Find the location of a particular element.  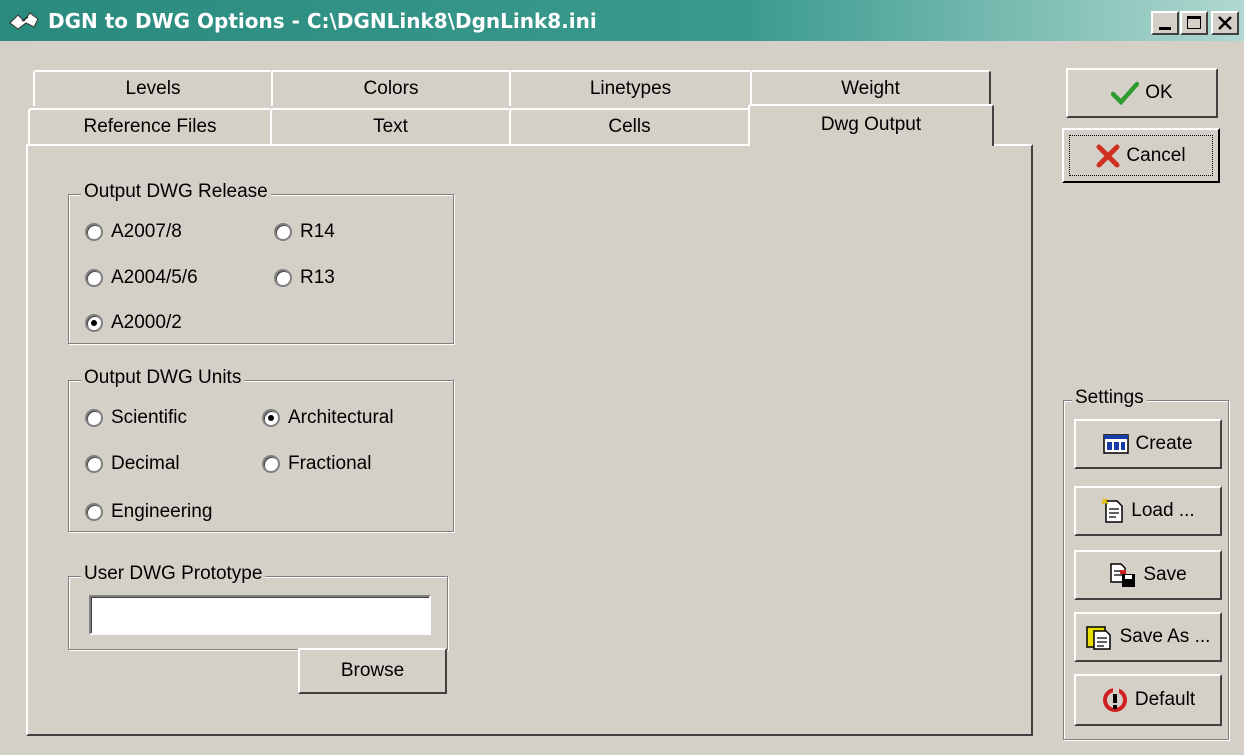

maximize-button is located at coordinates (1194, 23).